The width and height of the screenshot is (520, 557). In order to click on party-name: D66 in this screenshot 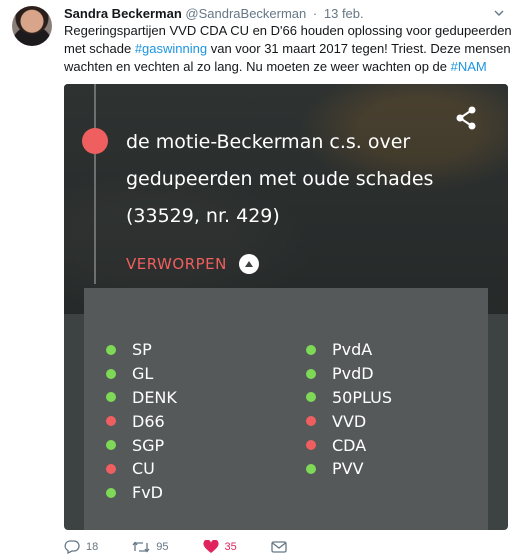, I will do `click(148, 421)`.